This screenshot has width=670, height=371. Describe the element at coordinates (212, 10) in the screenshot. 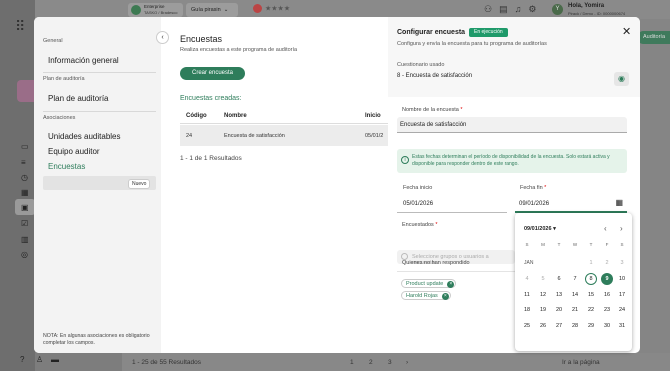

I see `guide-selector: Guía pirasin ⌄` at that location.